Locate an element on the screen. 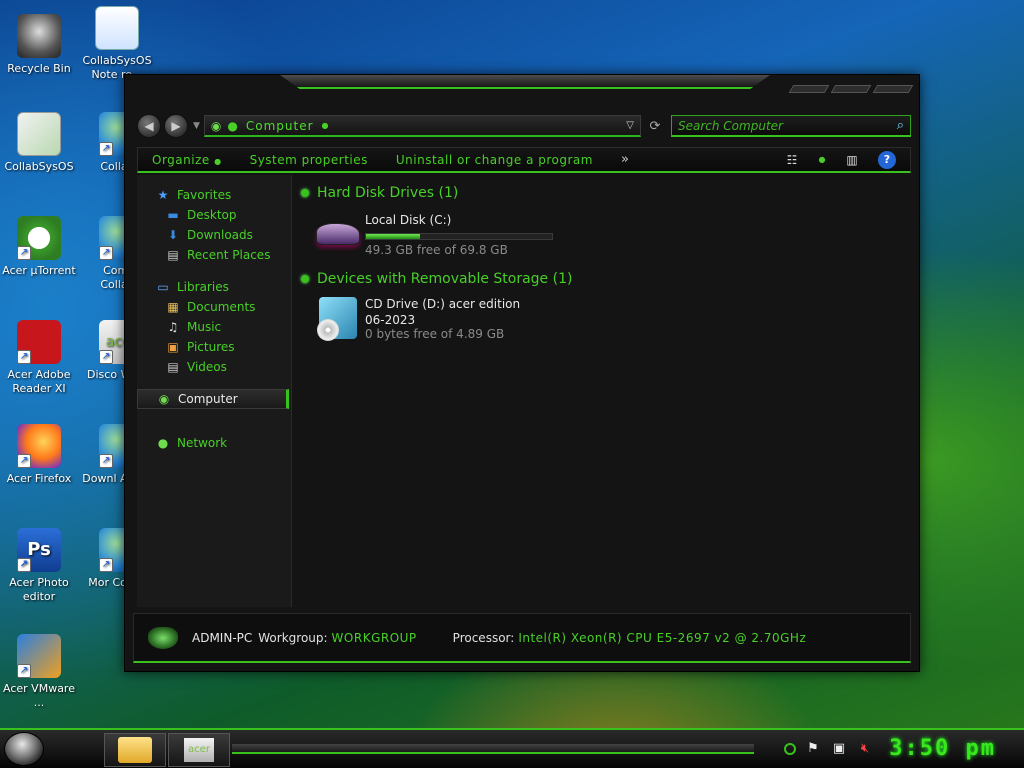 Image resolution: width=1024 pixels, height=768 pixels. organize-button: Organize ● is located at coordinates (187, 160).